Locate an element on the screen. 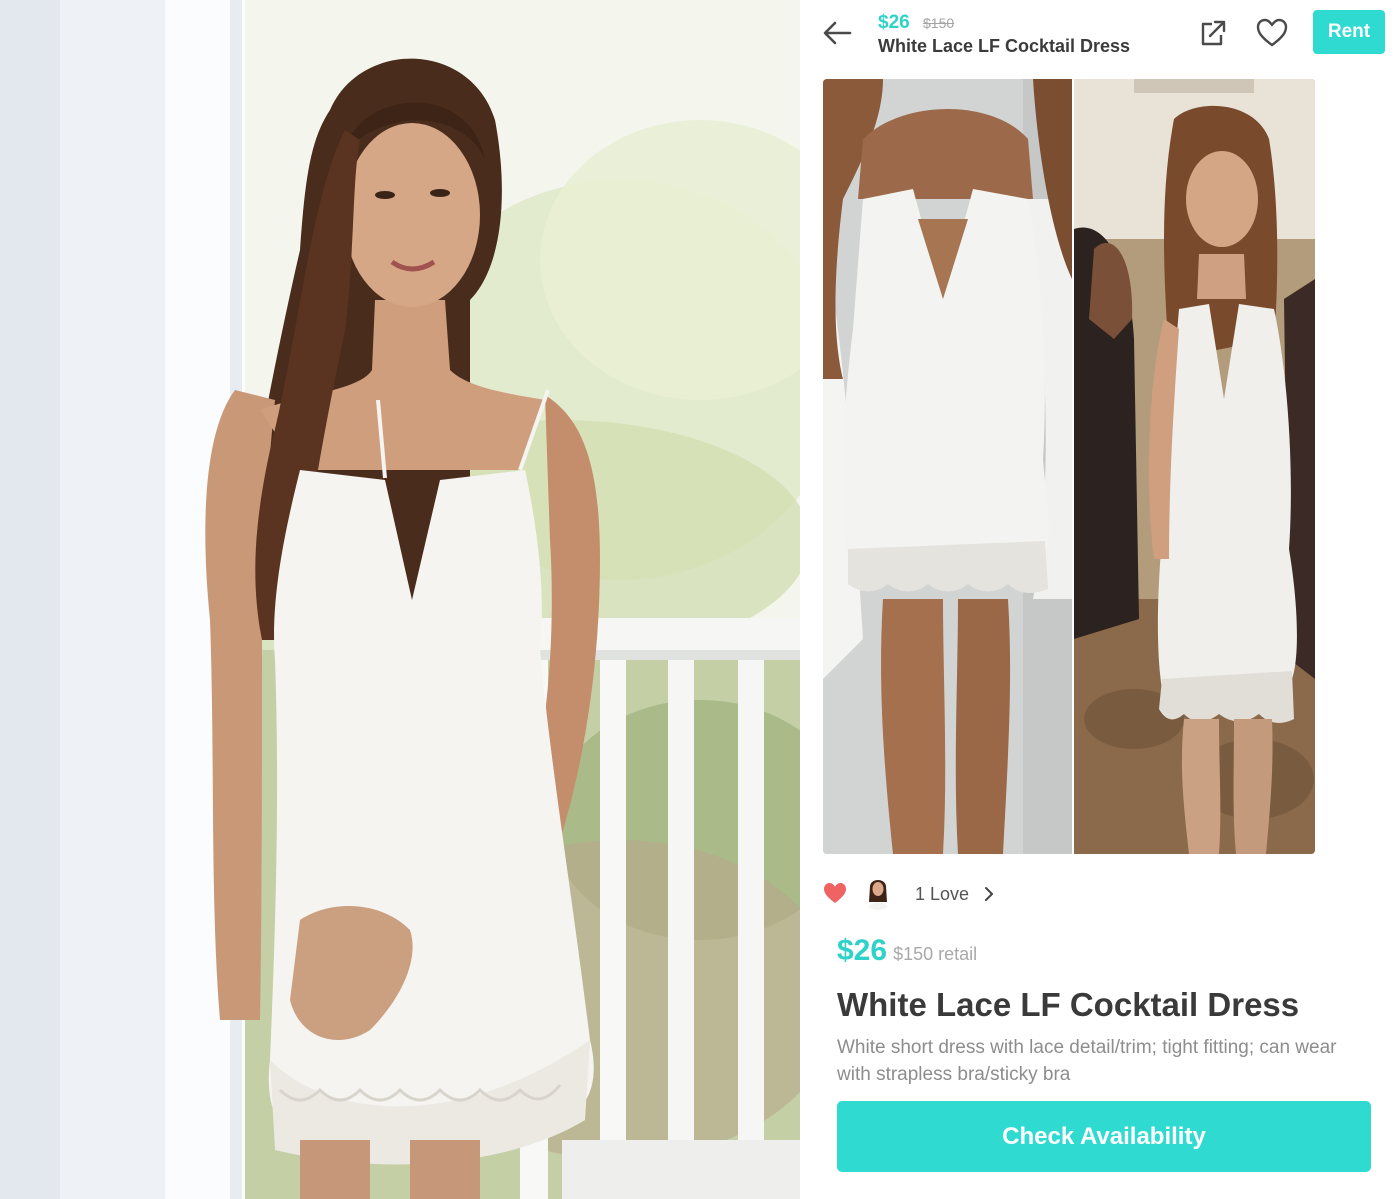 This screenshot has width=1400, height=1199. rental-price: $26 is located at coordinates (862, 950).